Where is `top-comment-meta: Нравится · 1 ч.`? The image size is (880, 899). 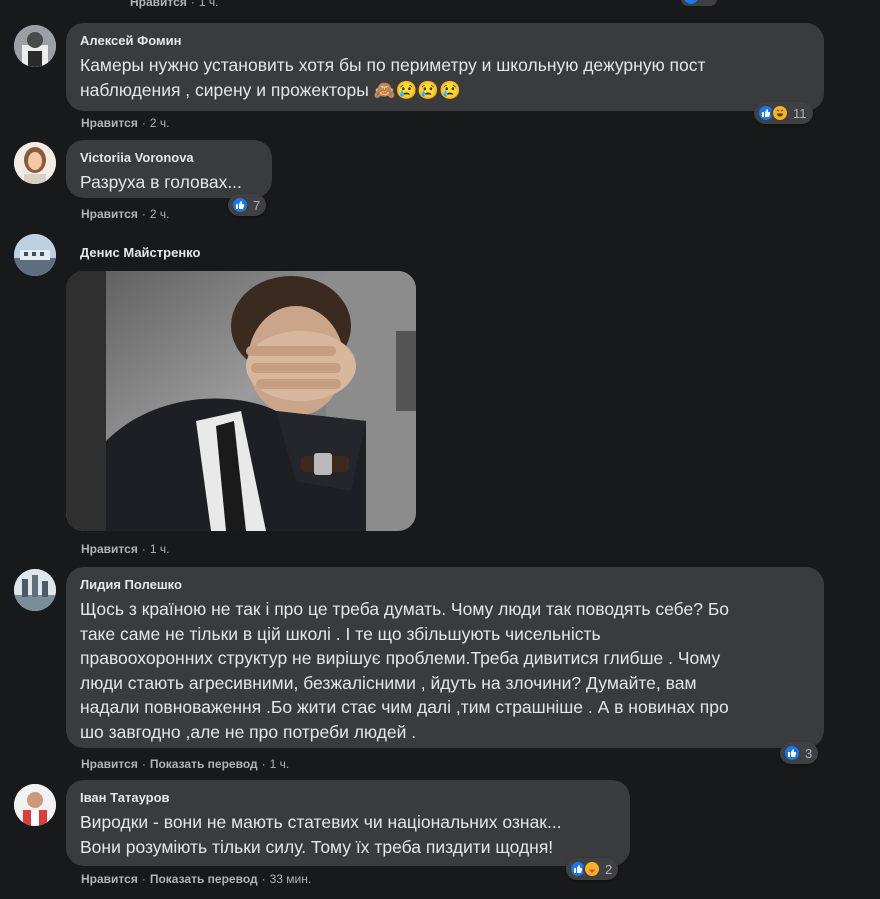 top-comment-meta: Нравится · 1 ч. is located at coordinates (174, 4).